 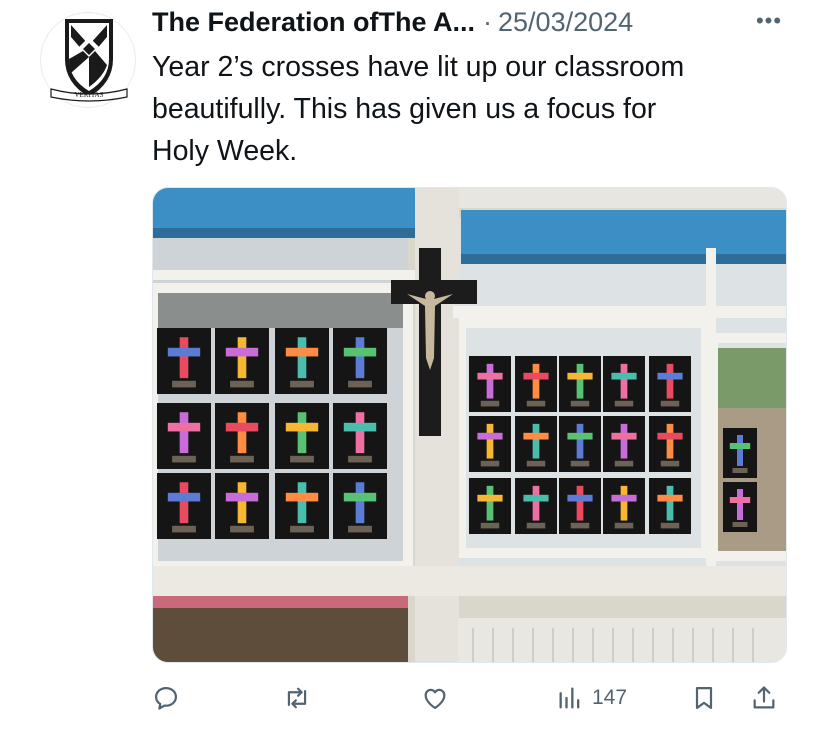 I want to click on post-header: The Federation ofThe A... · 25/03/2024, so click(x=472, y=22).